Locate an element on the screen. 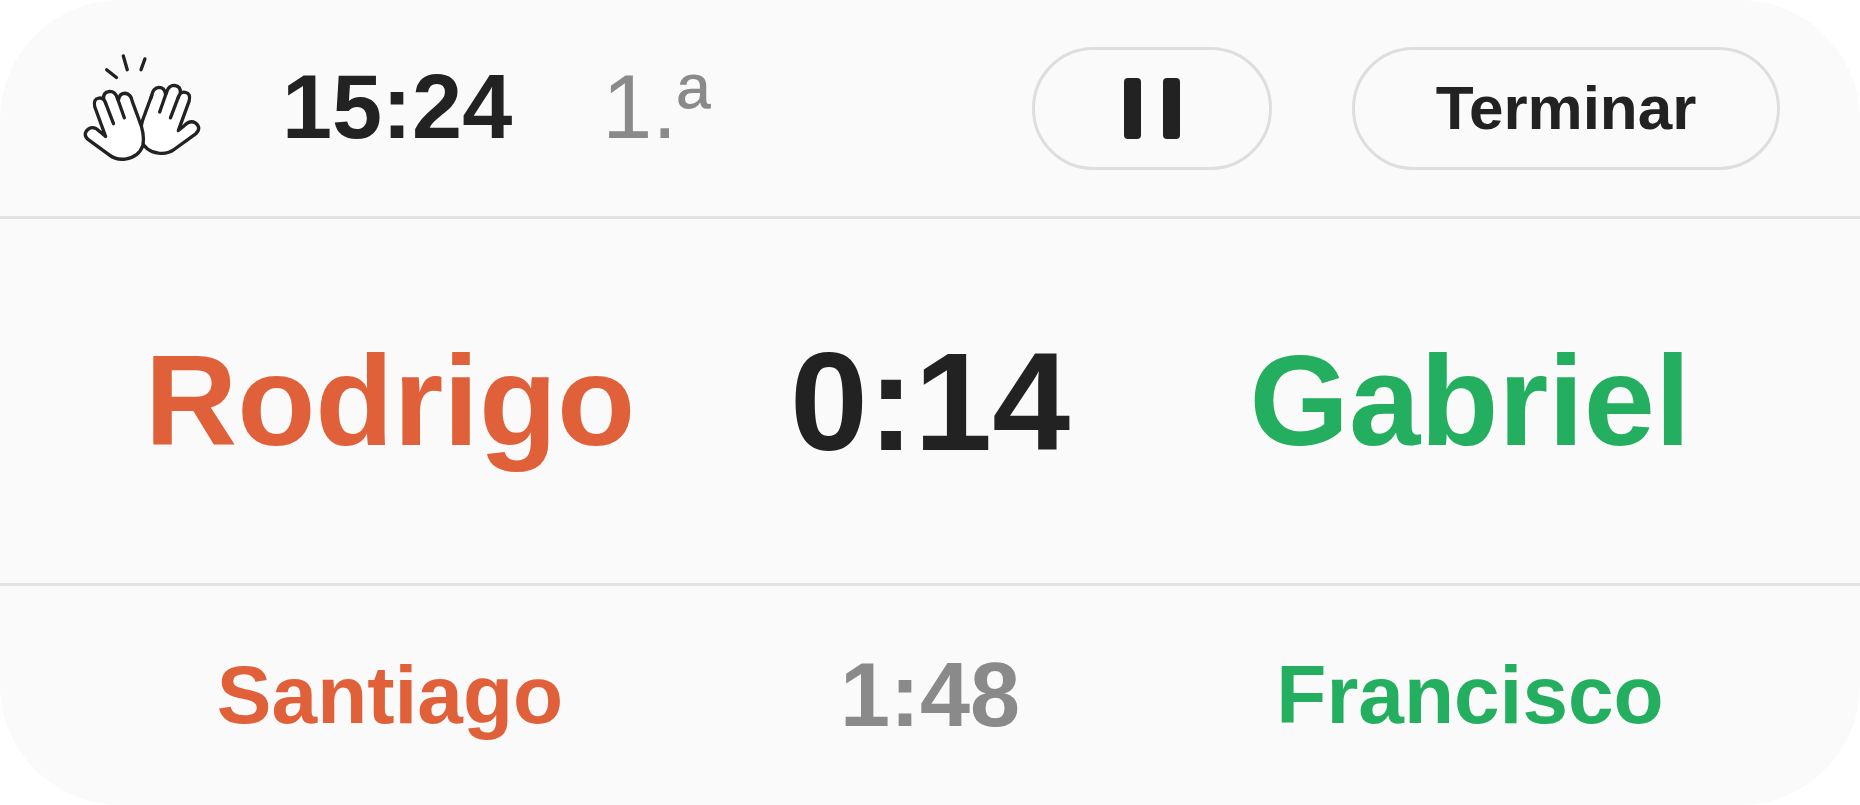  player-name: Rodrigo is located at coordinates (390, 401).